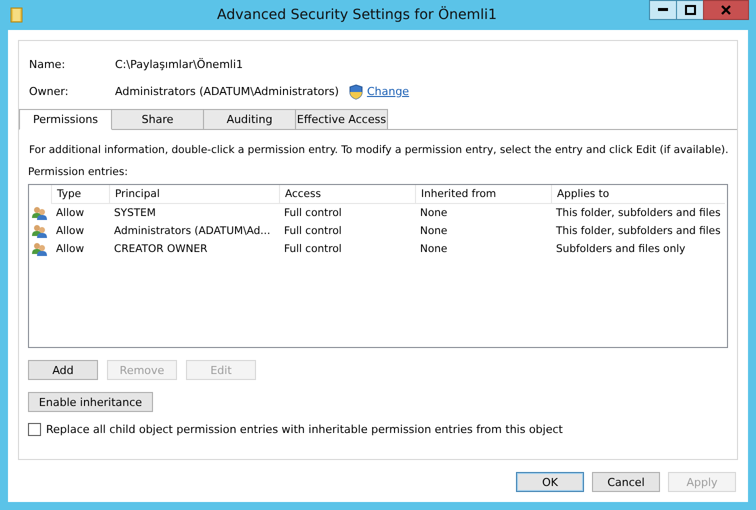  I want to click on table-cell-text: CREATOR OWNER, so click(160, 249).